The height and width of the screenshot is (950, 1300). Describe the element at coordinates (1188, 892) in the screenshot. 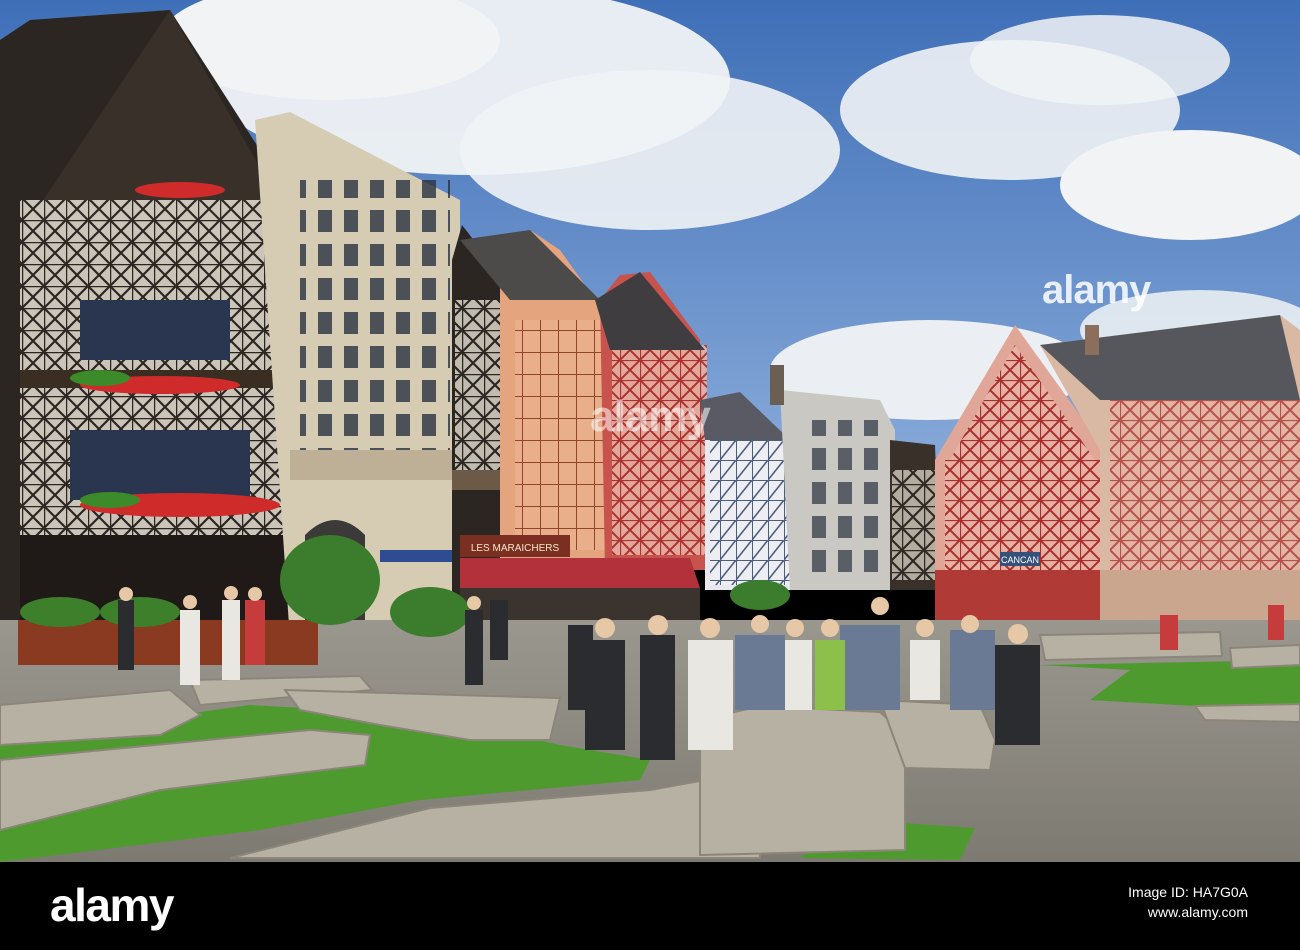

I see `image-id-label: Image ID: HA7G0A` at that location.